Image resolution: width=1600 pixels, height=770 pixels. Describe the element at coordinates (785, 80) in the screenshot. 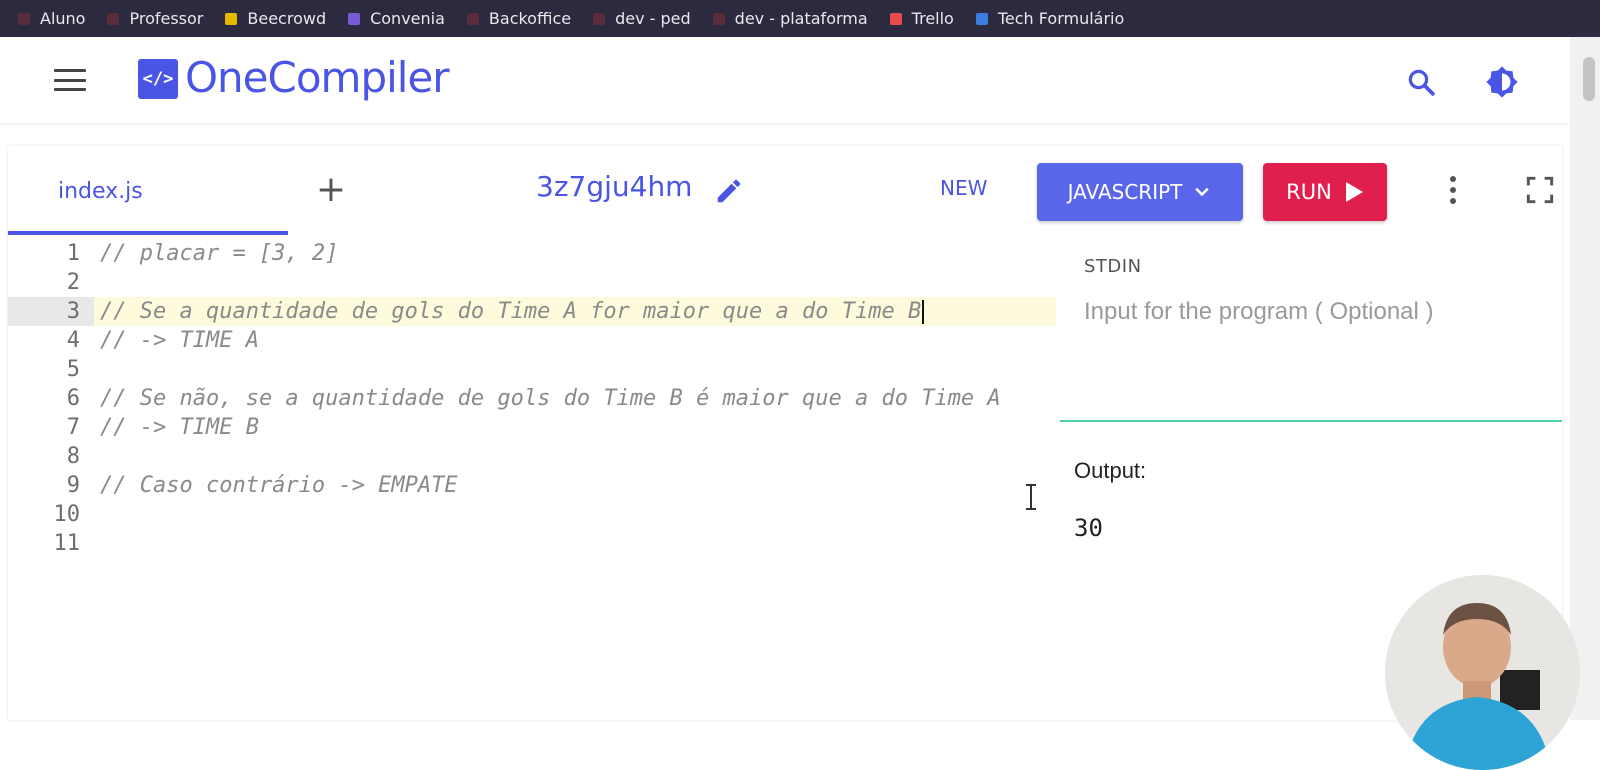

I see `app-header: </> OneCompiler` at that location.